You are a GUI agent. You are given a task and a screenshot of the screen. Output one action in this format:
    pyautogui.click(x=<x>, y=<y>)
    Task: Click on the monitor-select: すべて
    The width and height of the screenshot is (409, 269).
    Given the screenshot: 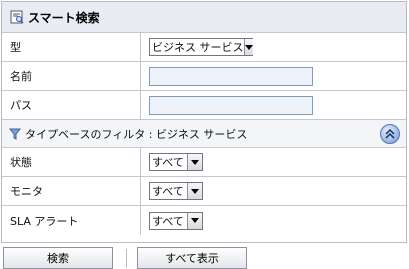 What is the action you would take?
    pyautogui.click(x=176, y=191)
    